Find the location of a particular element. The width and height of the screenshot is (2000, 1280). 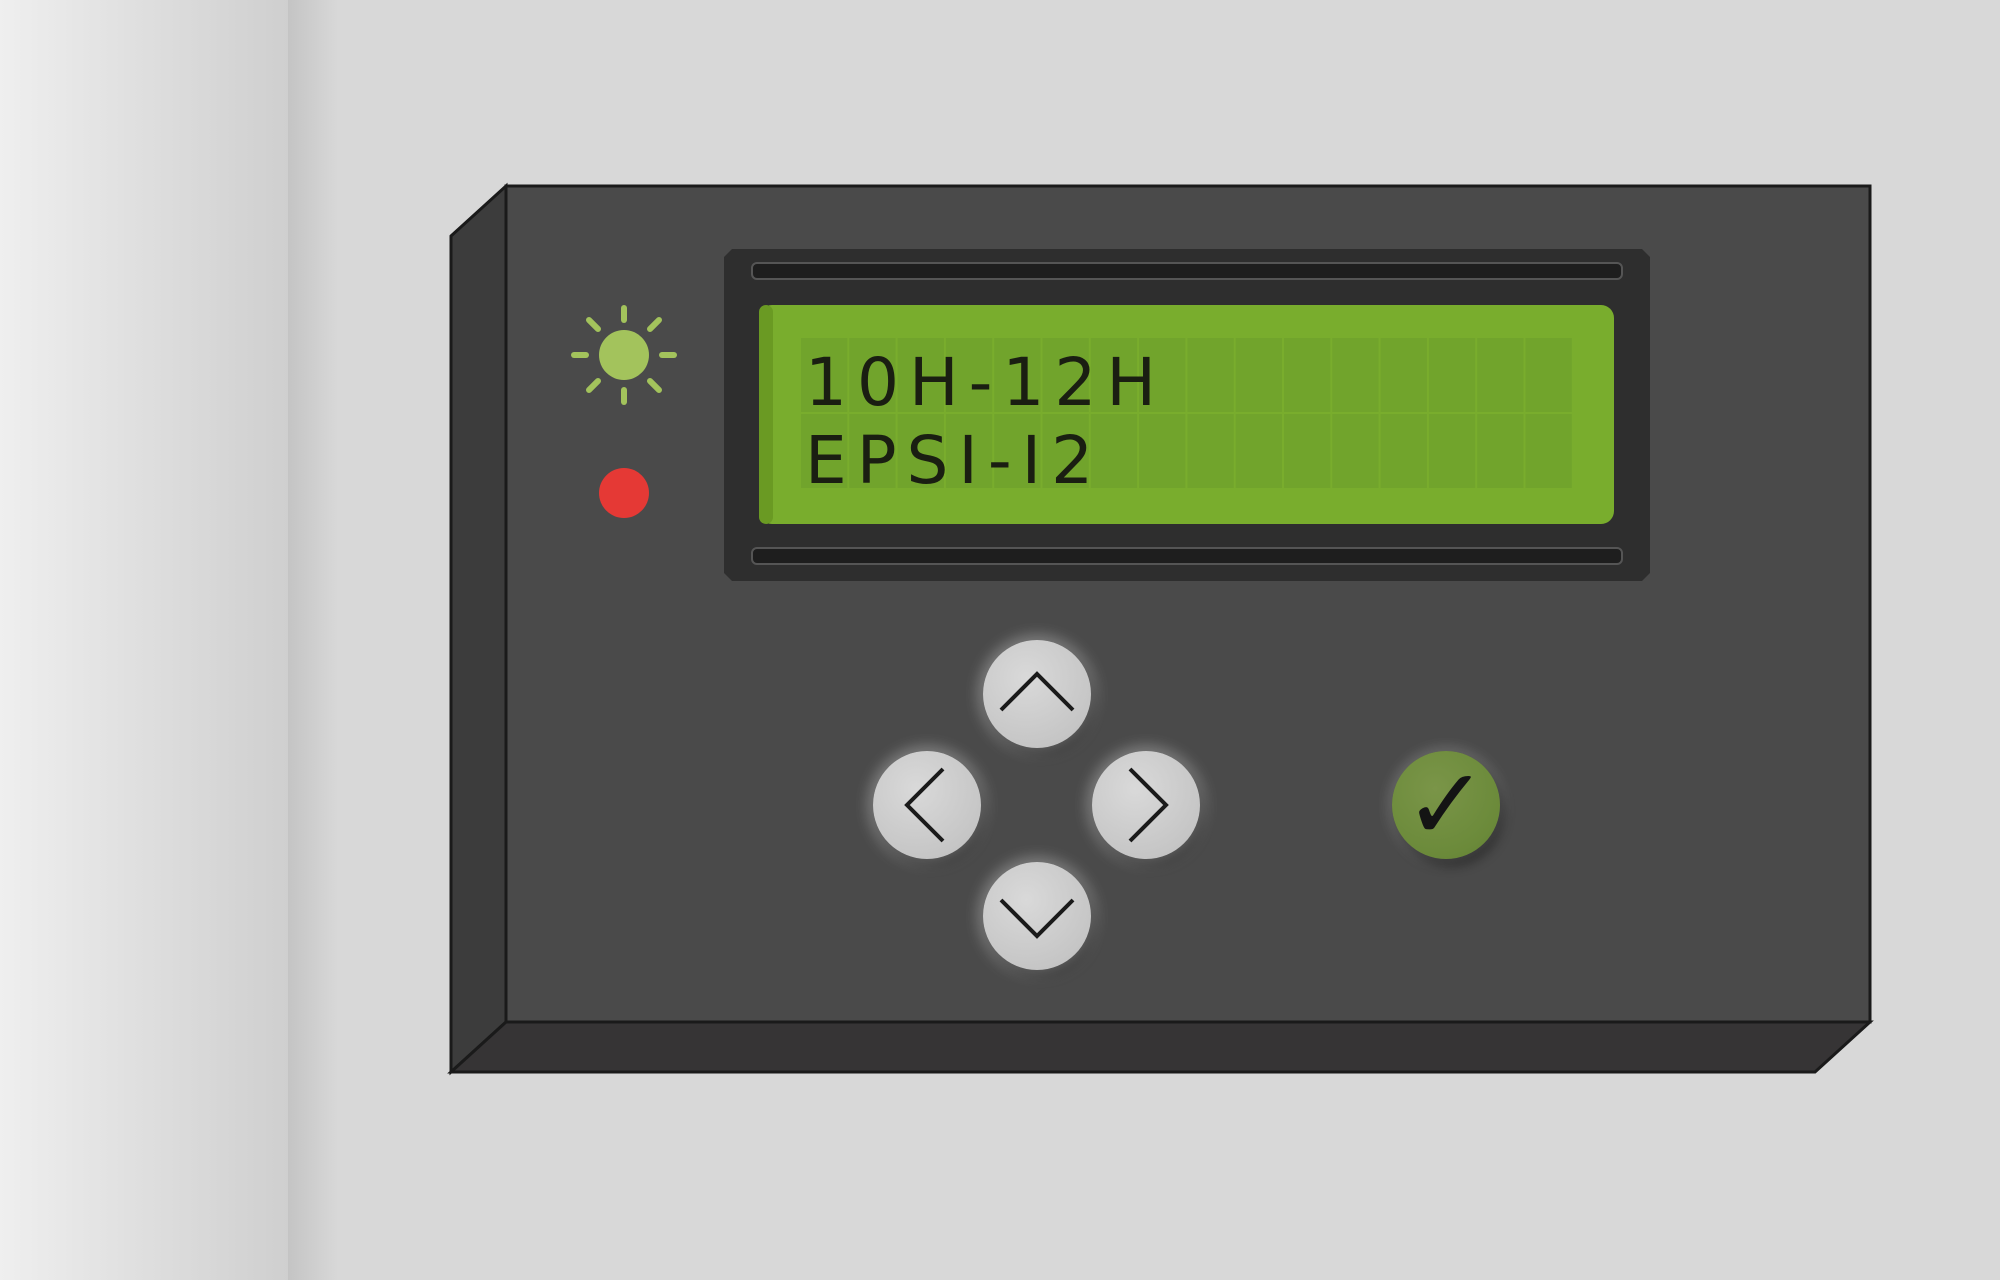

up-button is located at coordinates (1037, 694).